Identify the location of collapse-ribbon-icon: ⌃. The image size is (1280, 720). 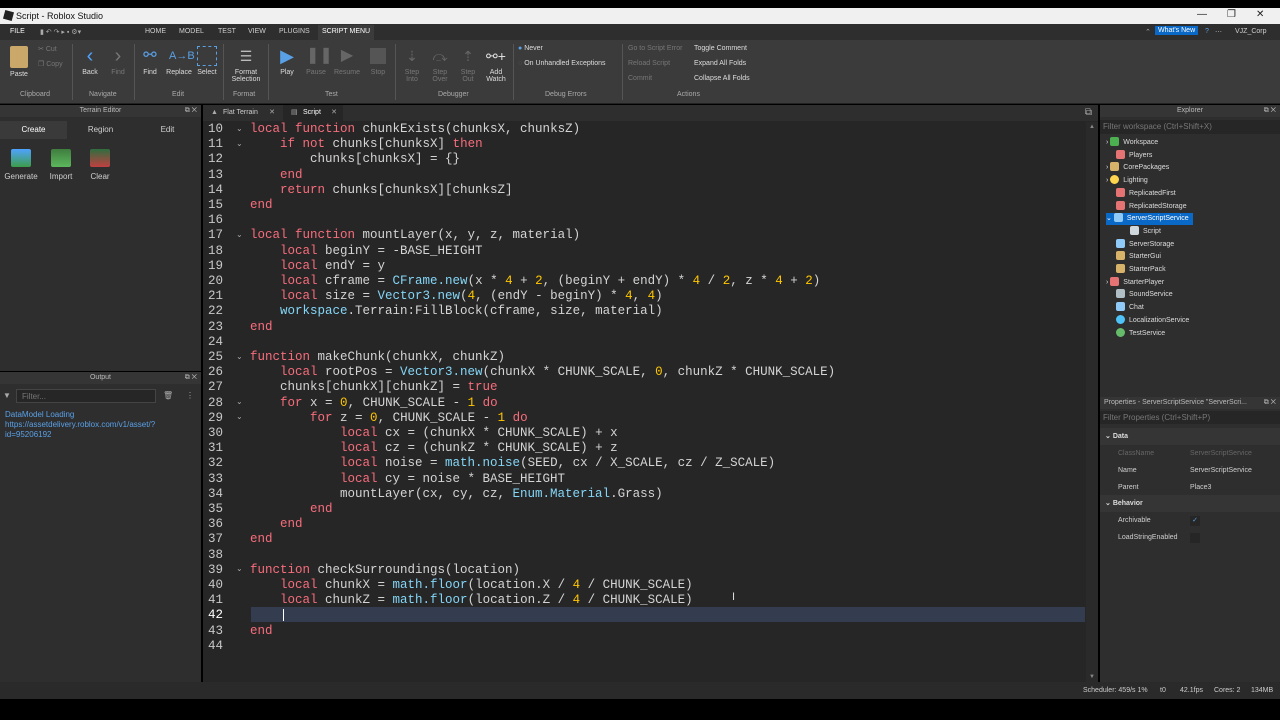
(1148, 32).